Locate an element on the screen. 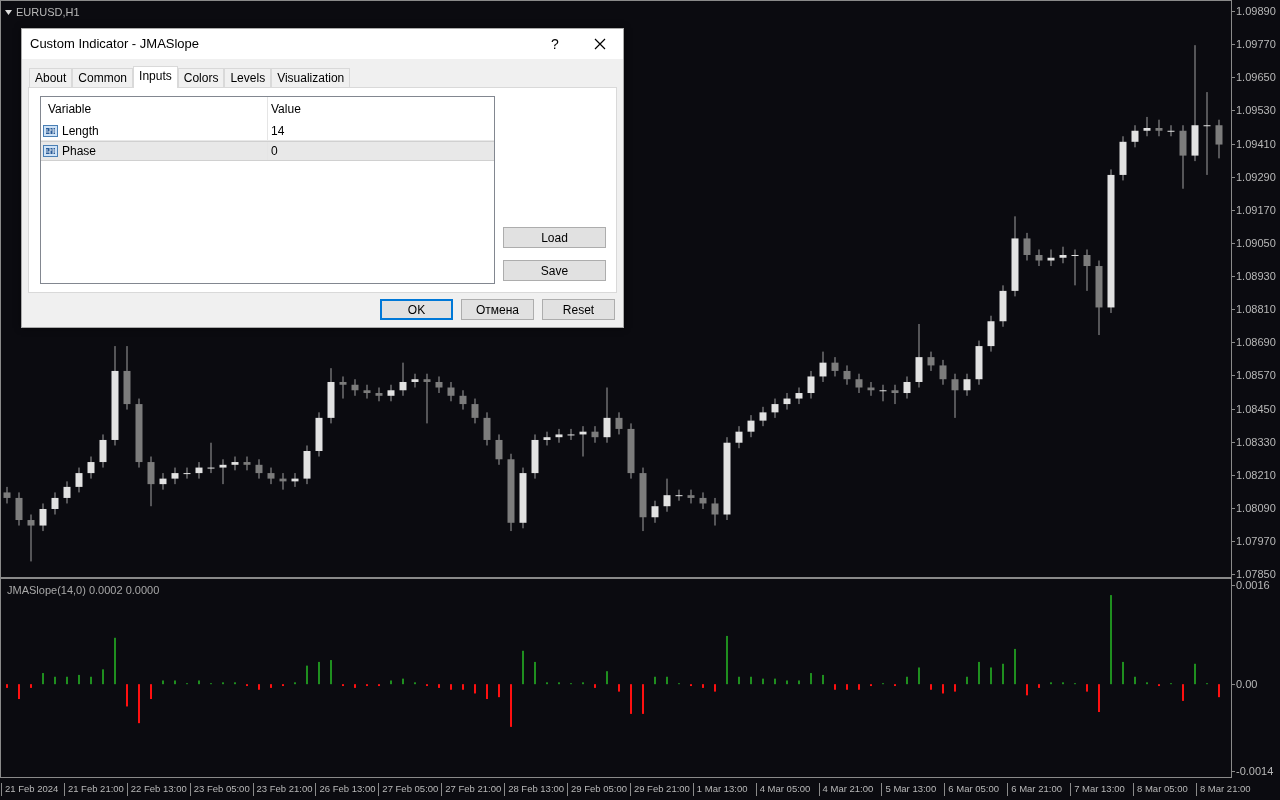  price-label: 1.09410 is located at coordinates (1256, 143).